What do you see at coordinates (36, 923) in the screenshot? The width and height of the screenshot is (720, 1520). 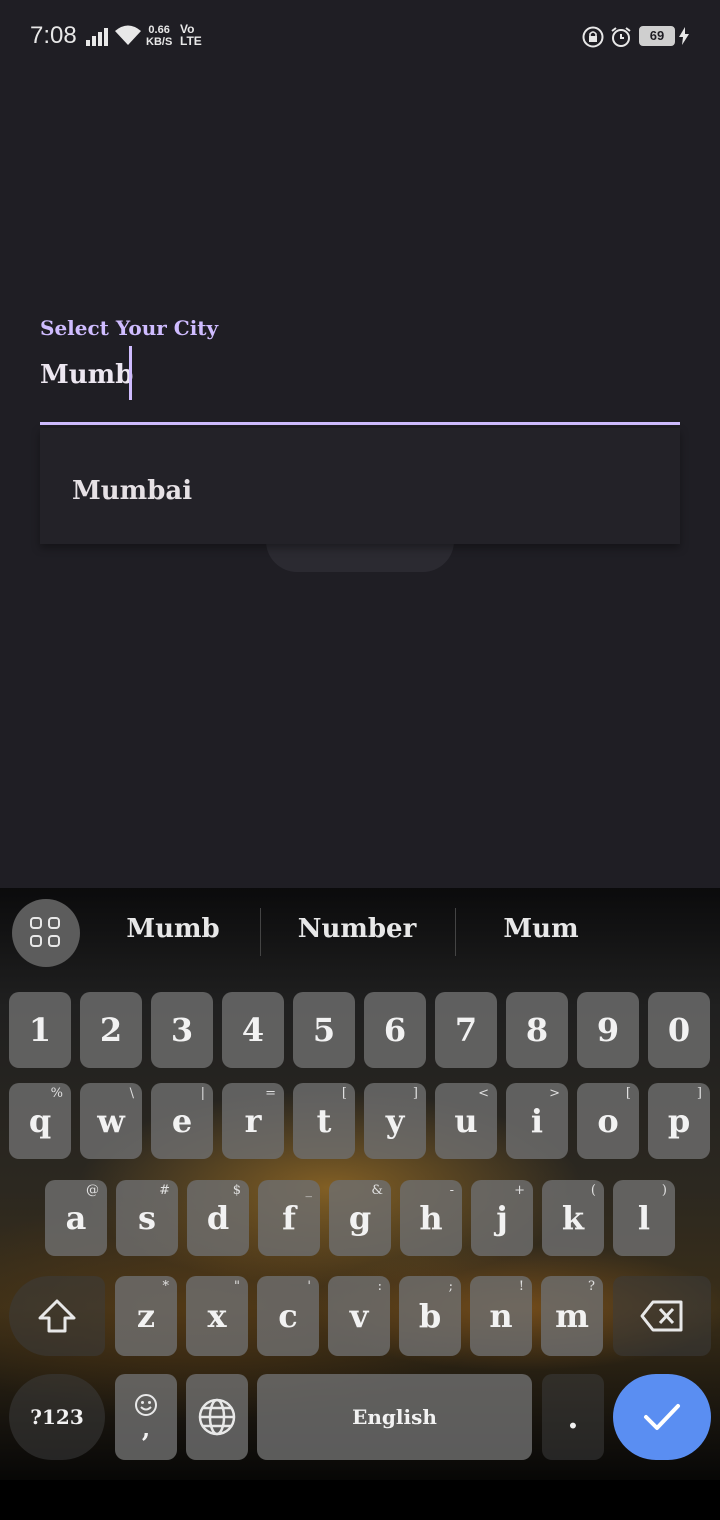 I see `grid-icon` at bounding box center [36, 923].